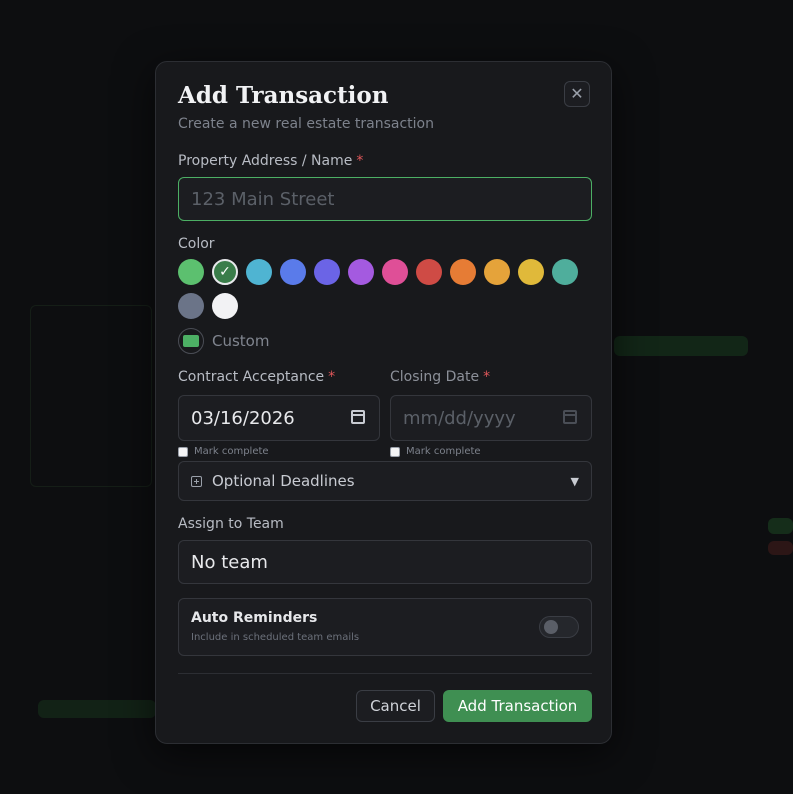  I want to click on contract-mark-complete: Mark complete, so click(223, 451).